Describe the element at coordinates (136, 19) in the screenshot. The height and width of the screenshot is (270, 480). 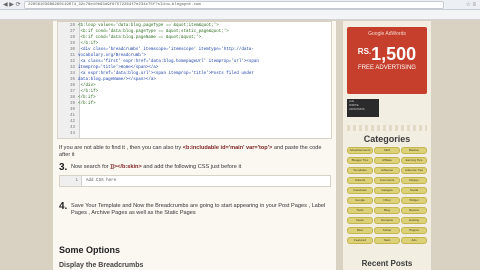
I see `bookmark-label: Spiritual Books` at that location.